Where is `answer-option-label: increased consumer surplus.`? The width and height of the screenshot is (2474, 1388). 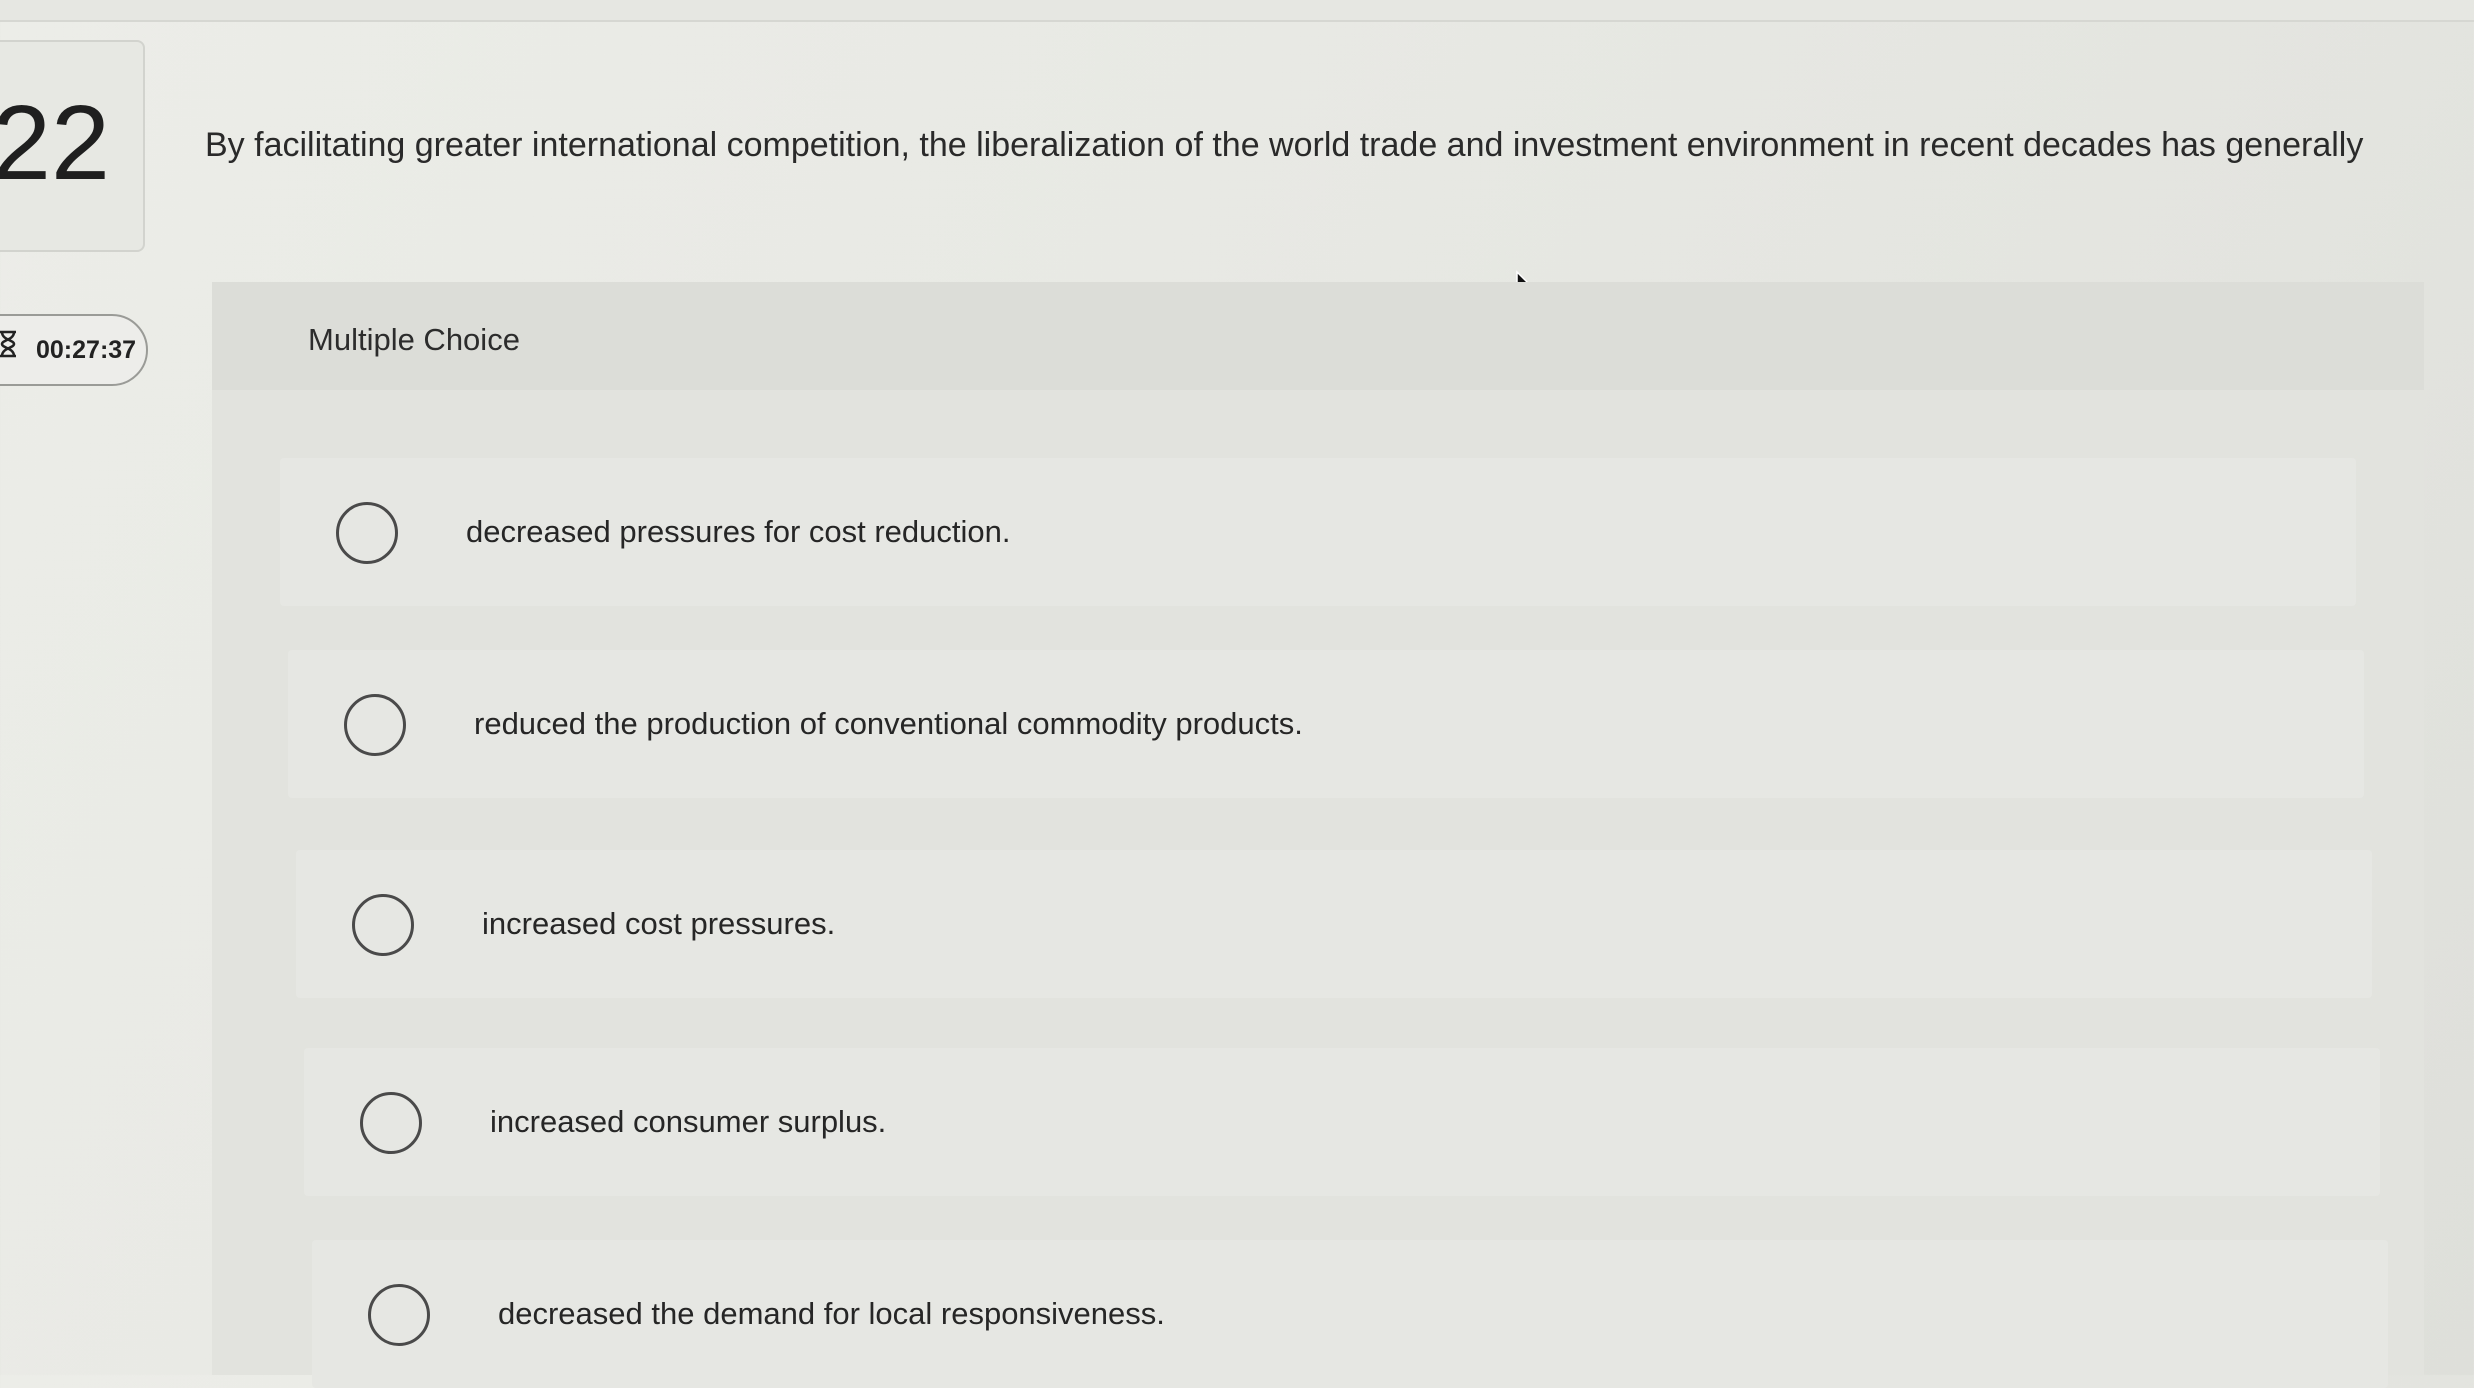 answer-option-label: increased consumer surplus. is located at coordinates (688, 1121).